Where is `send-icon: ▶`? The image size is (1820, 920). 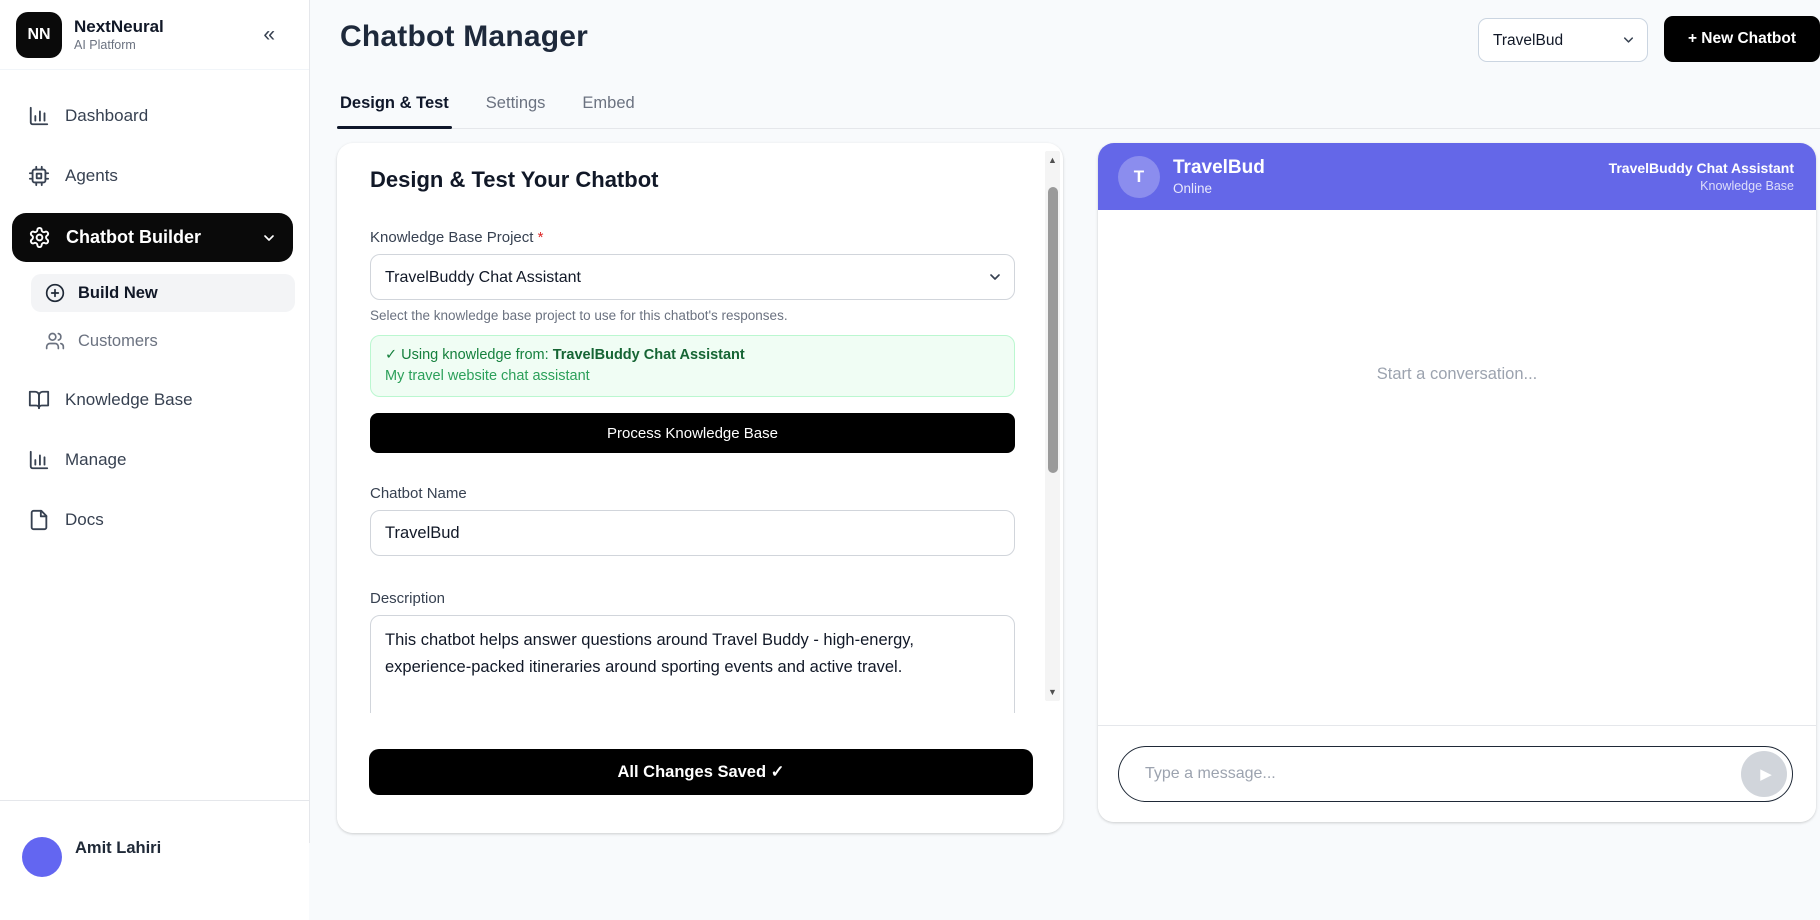 send-icon: ▶ is located at coordinates (1766, 774).